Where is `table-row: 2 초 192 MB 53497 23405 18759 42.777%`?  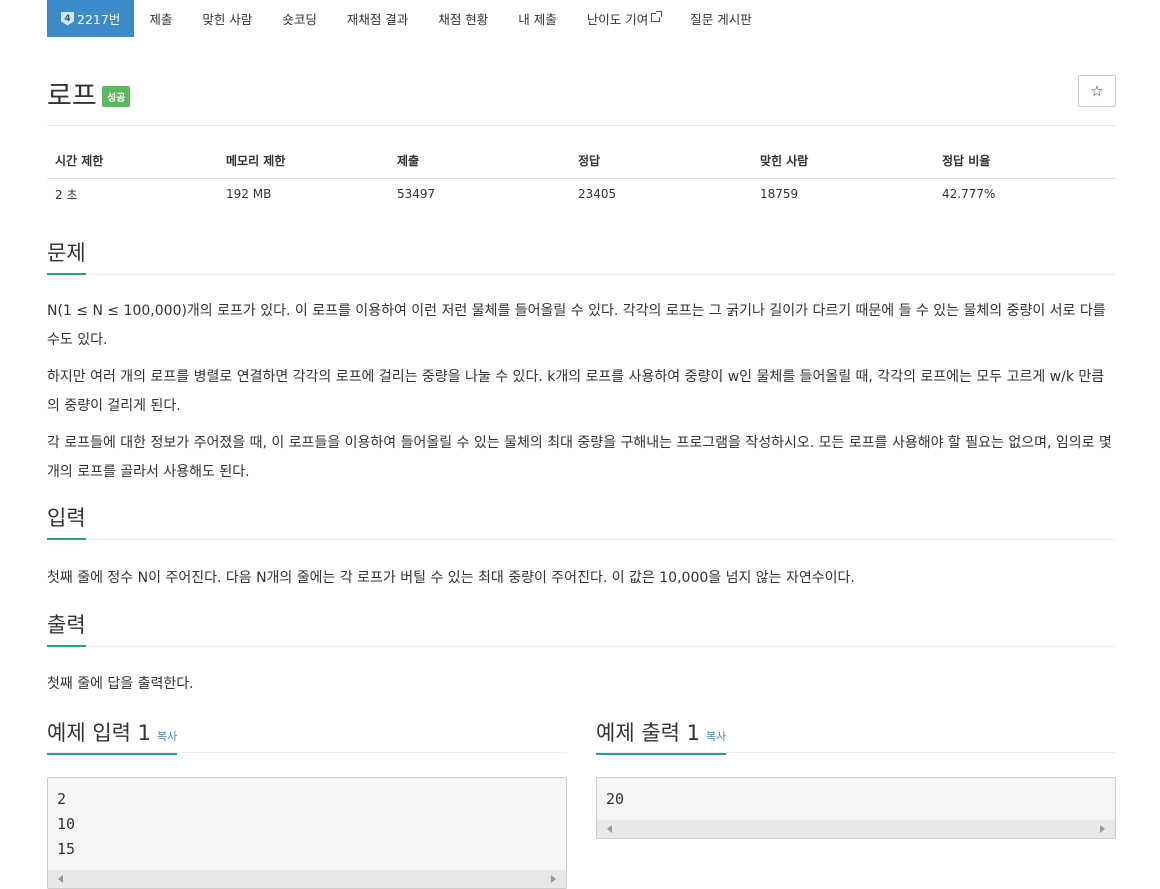 table-row: 2 초 192 MB 53497 23405 18759 42.777% is located at coordinates (581, 194).